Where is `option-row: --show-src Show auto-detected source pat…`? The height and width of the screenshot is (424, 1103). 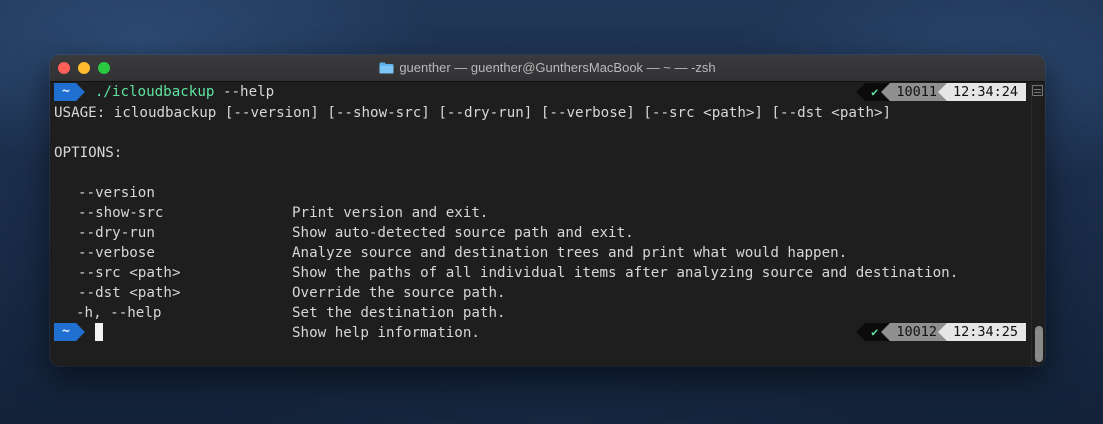
option-row: --show-src Show auto-detected source pat… is located at coordinates (541, 212).